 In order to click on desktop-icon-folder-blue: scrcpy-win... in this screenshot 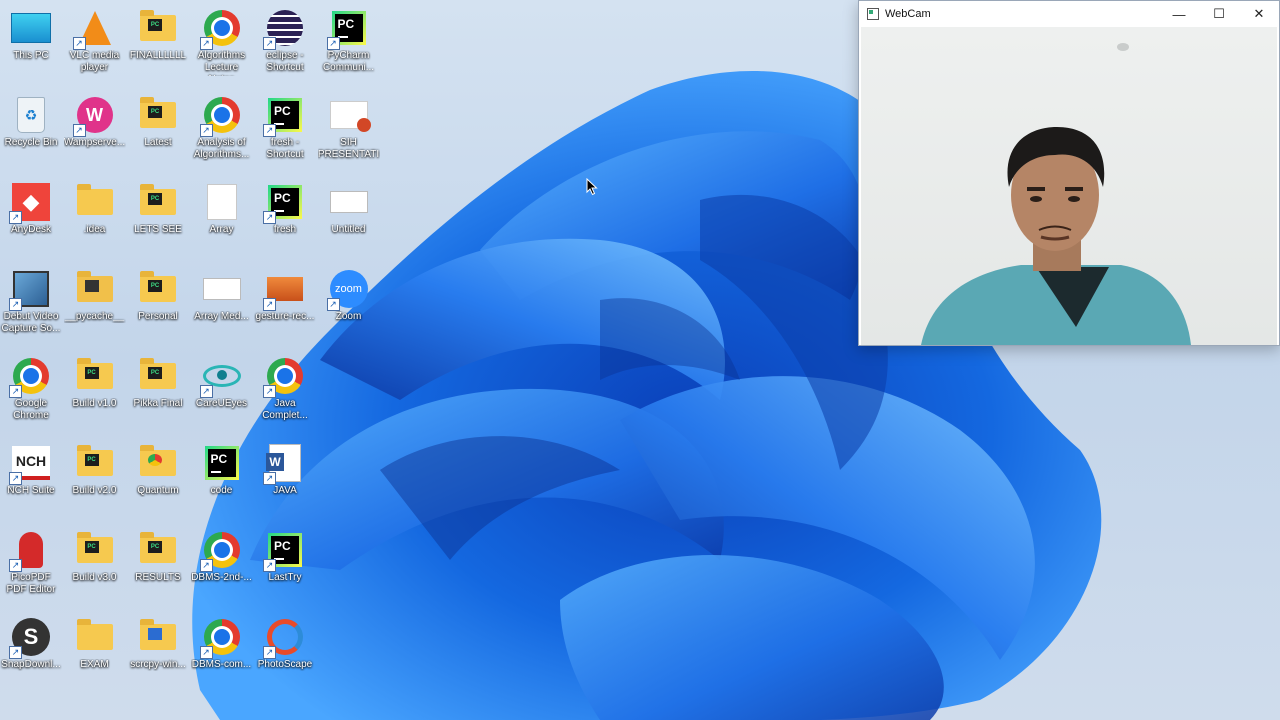, I will do `click(158, 641)`.